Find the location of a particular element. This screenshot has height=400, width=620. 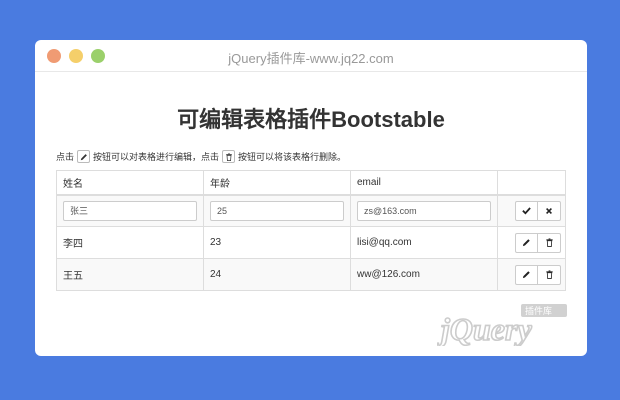

table-row: 王五 24 ww@126.com is located at coordinates (311, 274).